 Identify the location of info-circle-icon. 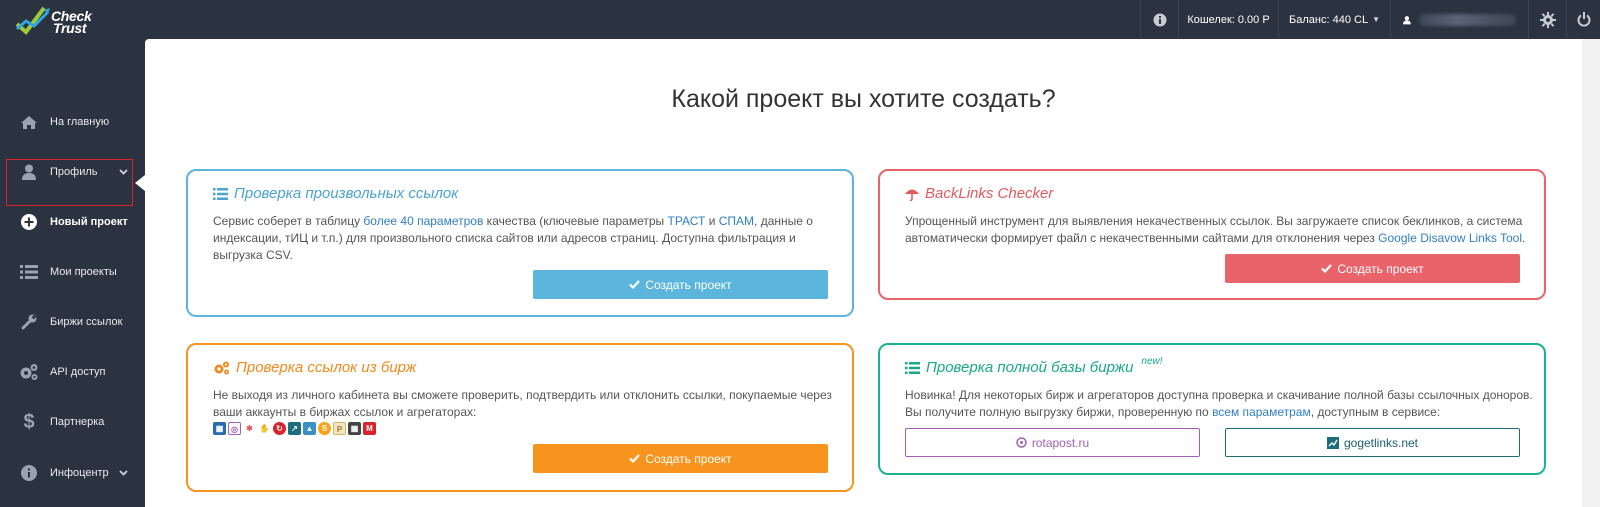
(25, 473).